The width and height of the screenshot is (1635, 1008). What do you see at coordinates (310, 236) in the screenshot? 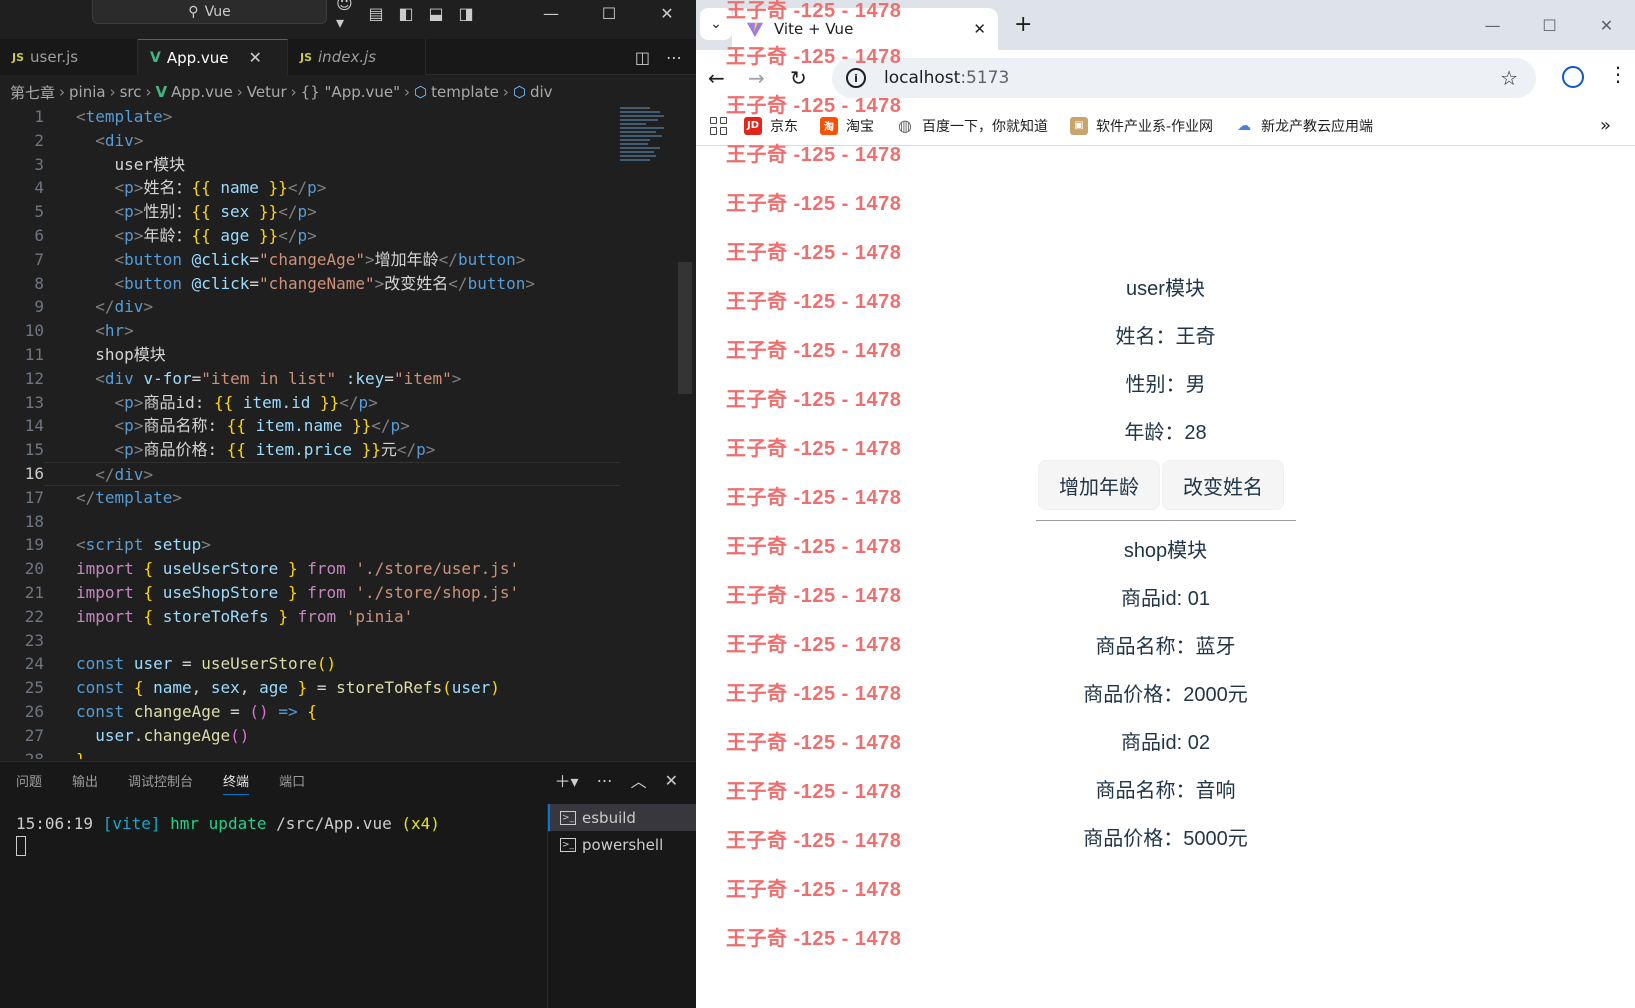
I see `code-line: 6 <p>年龄：{{ age }}</p>` at bounding box center [310, 236].